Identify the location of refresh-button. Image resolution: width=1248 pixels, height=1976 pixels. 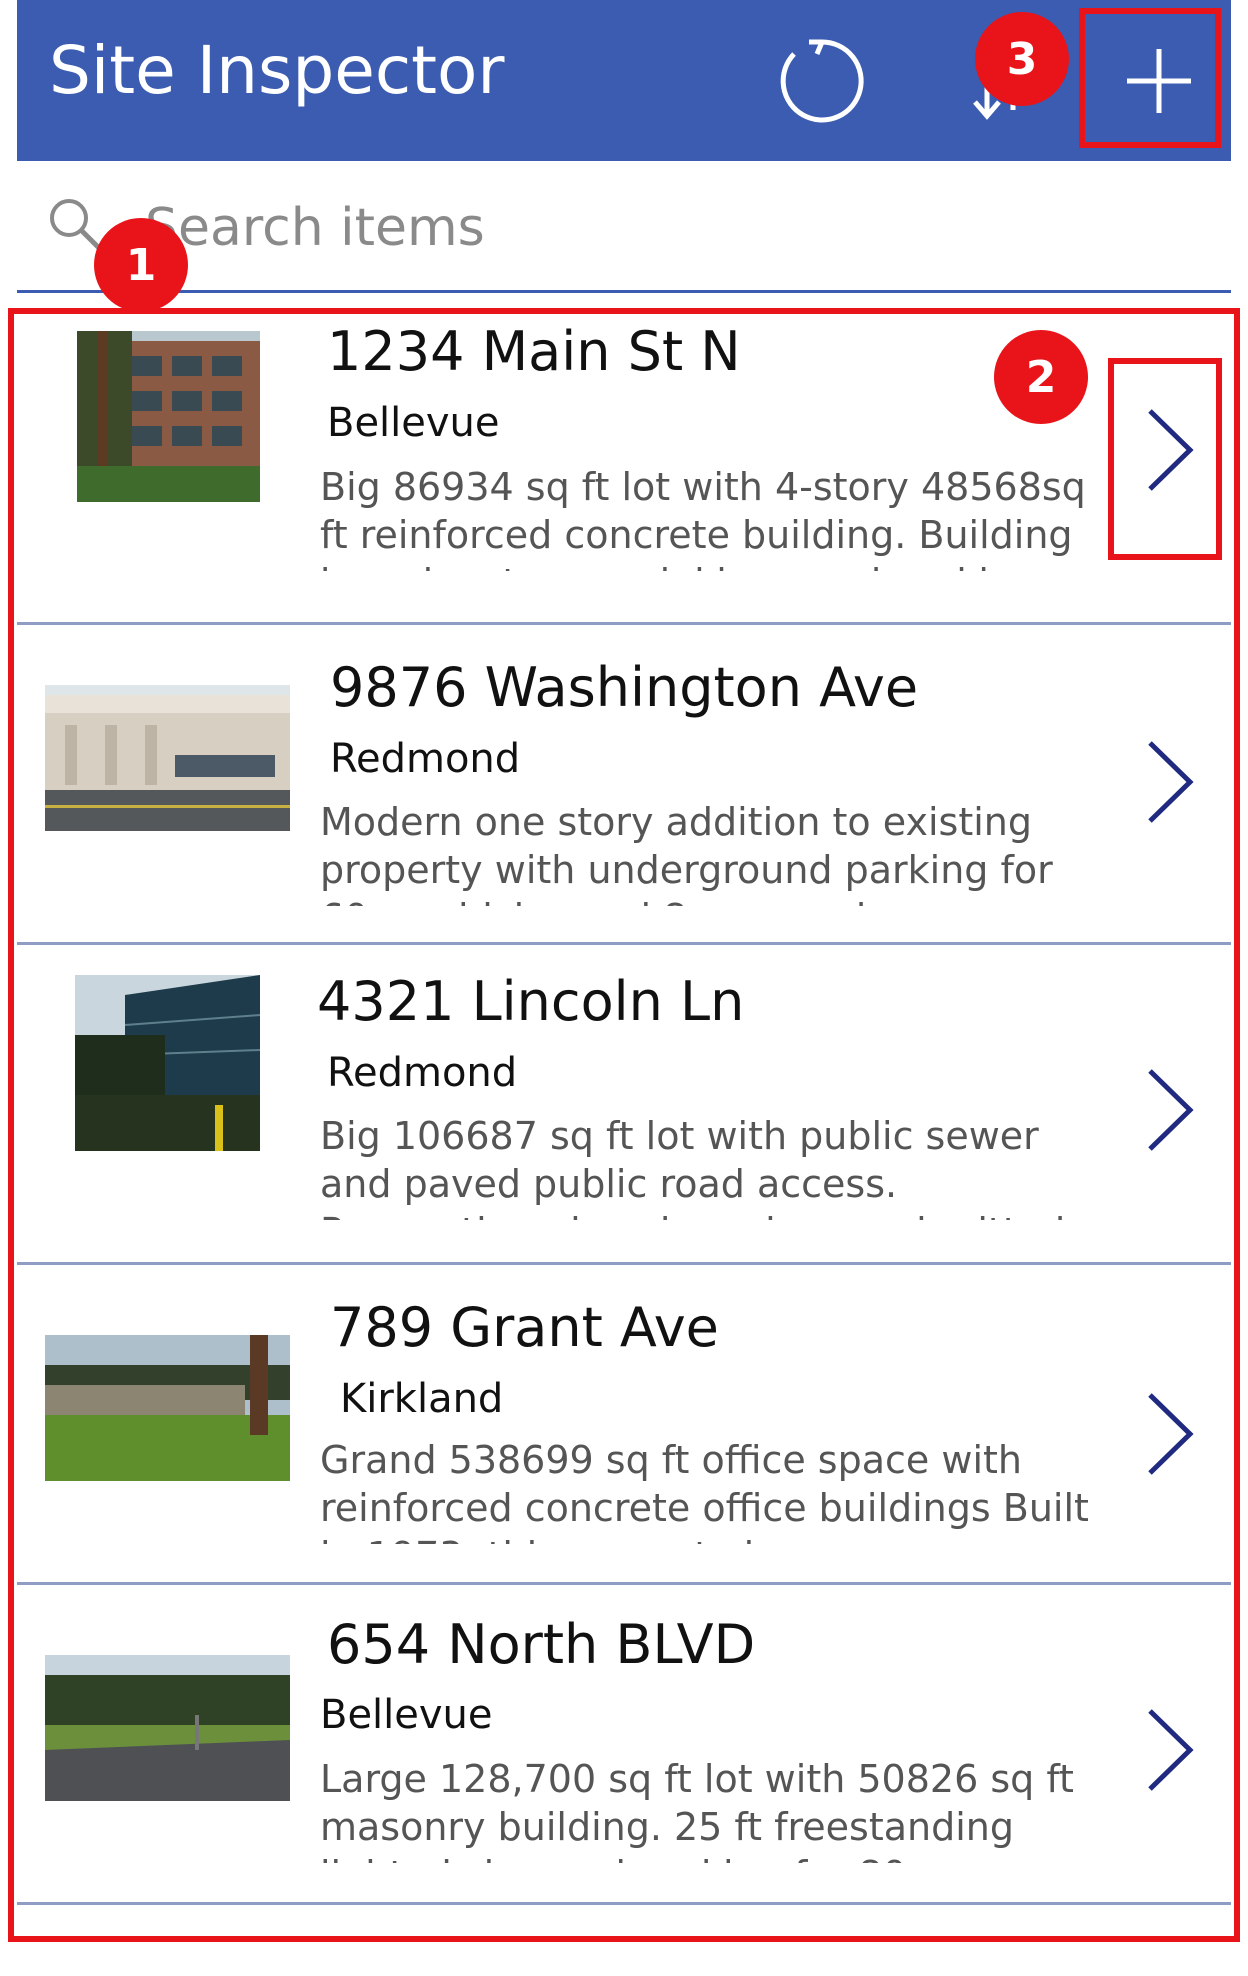
(822, 80).